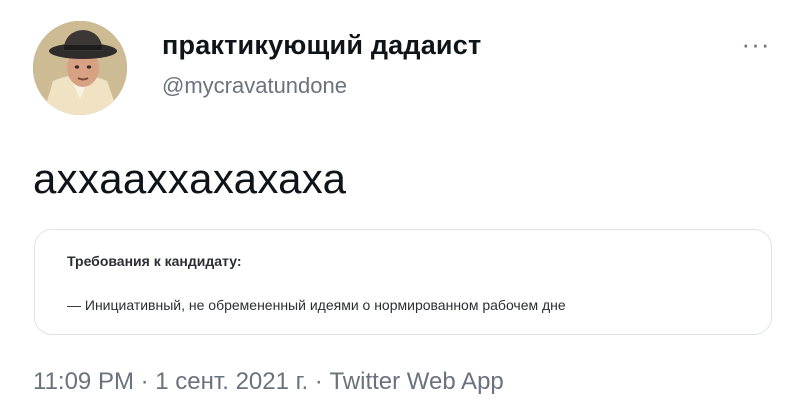 Image resolution: width=800 pixels, height=417 pixels. What do you see at coordinates (190, 178) in the screenshot?
I see `tweet-text: ахxаахxахахаха` at bounding box center [190, 178].